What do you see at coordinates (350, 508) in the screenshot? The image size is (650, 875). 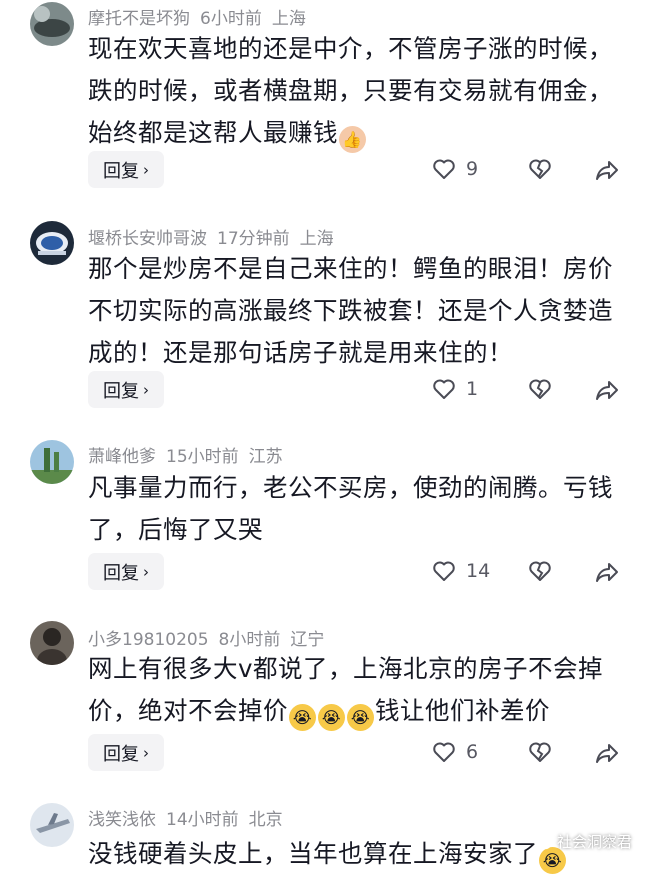 I see `comment-text: 凡事量力而行，老公不买房，使劲的闹腾。亏钱了，后悔了又哭` at bounding box center [350, 508].